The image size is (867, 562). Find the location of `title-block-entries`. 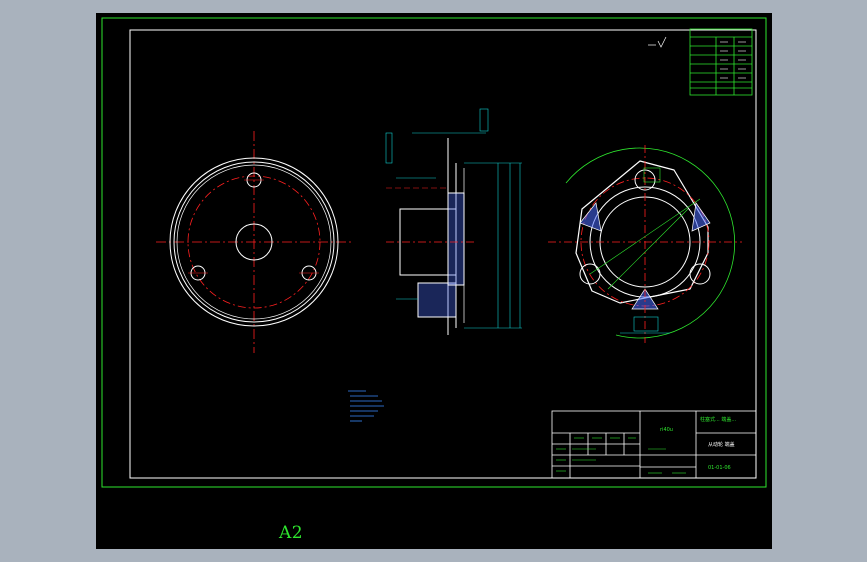

title-block-entries is located at coordinates (621, 455).